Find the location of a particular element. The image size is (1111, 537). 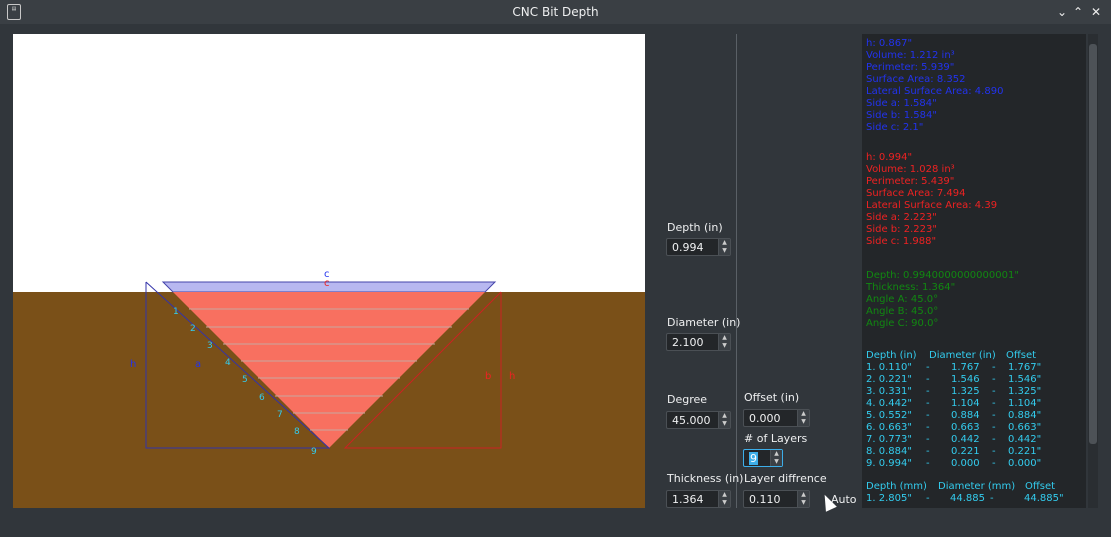

table-row: 8. 0.884" - 0.221 - 0.221" is located at coordinates (976, 452).